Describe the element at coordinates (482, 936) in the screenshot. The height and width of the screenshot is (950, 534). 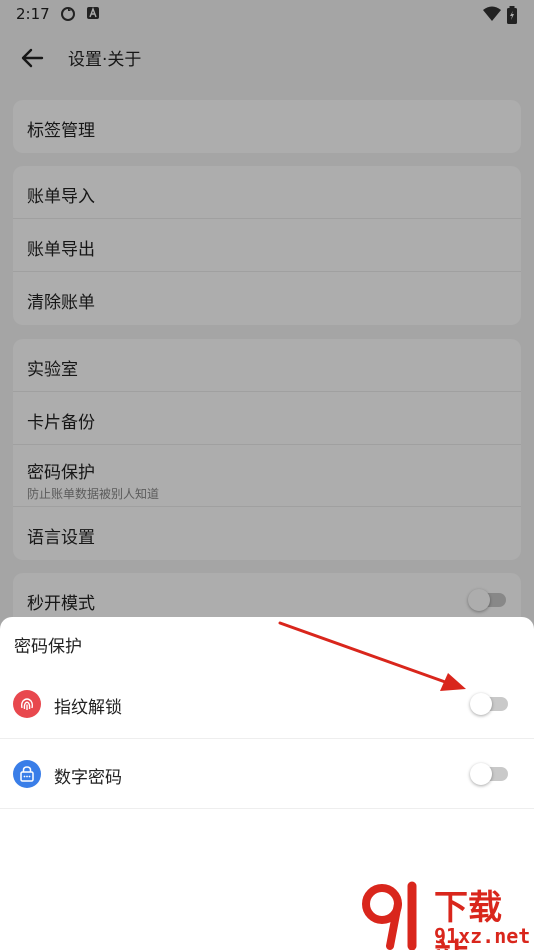
I see `watermark-url: 91xz.net` at that location.